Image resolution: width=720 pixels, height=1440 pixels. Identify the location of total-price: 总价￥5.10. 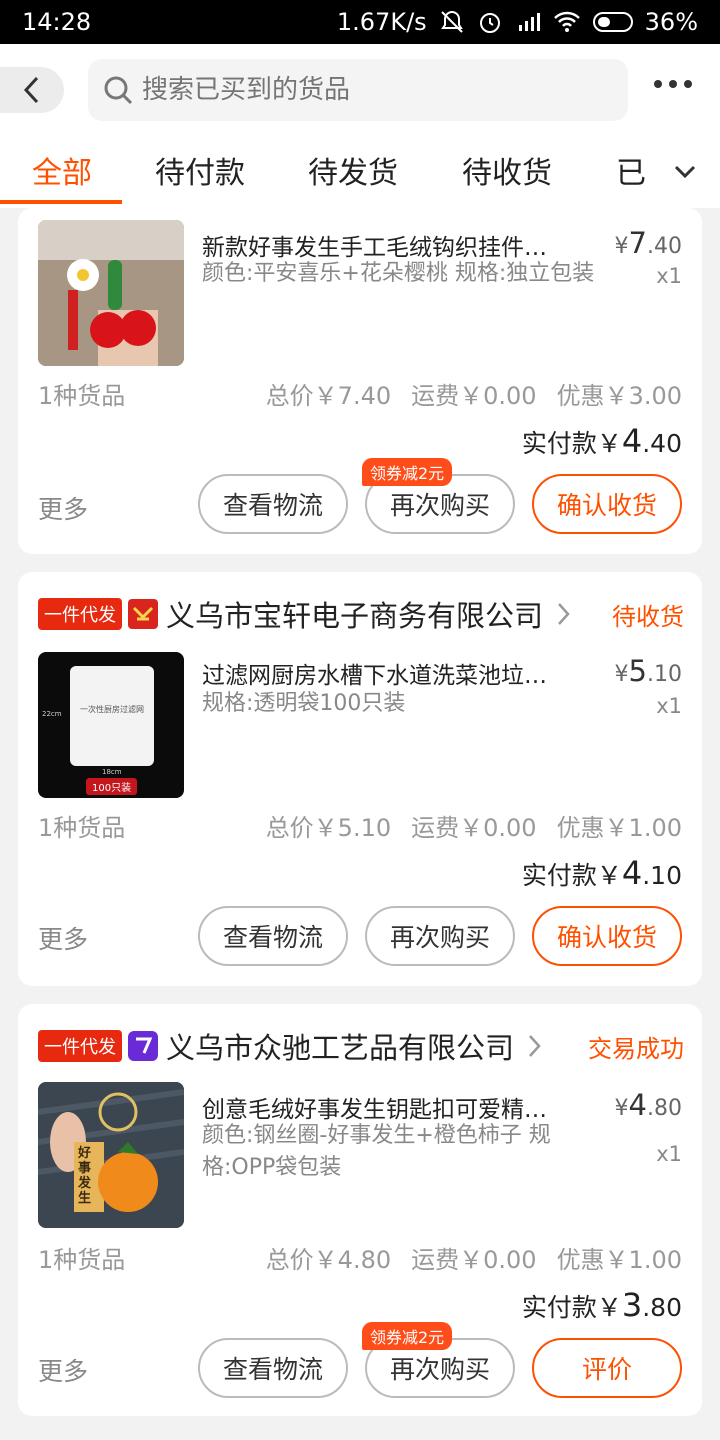
(328, 828).